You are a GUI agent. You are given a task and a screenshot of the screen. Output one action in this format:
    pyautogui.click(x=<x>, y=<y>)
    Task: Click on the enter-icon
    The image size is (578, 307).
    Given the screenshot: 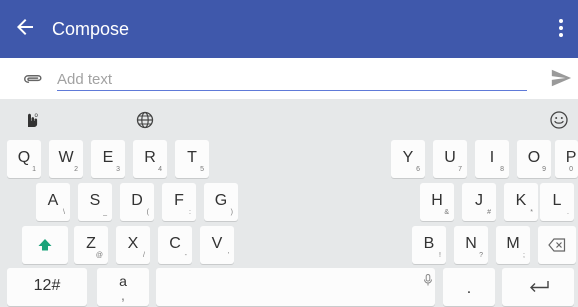 What is the action you would take?
    pyautogui.click(x=539, y=286)
    